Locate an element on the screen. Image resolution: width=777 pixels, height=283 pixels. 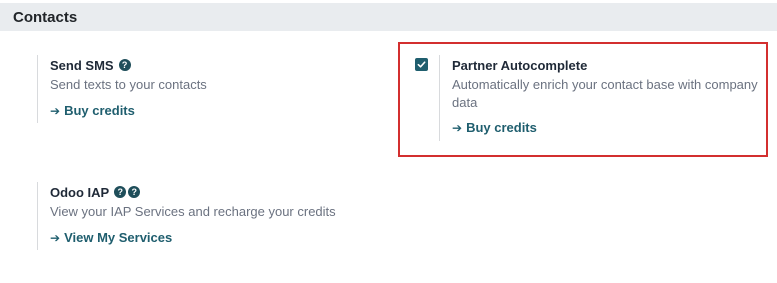
link-label: View My Services is located at coordinates (118, 237).